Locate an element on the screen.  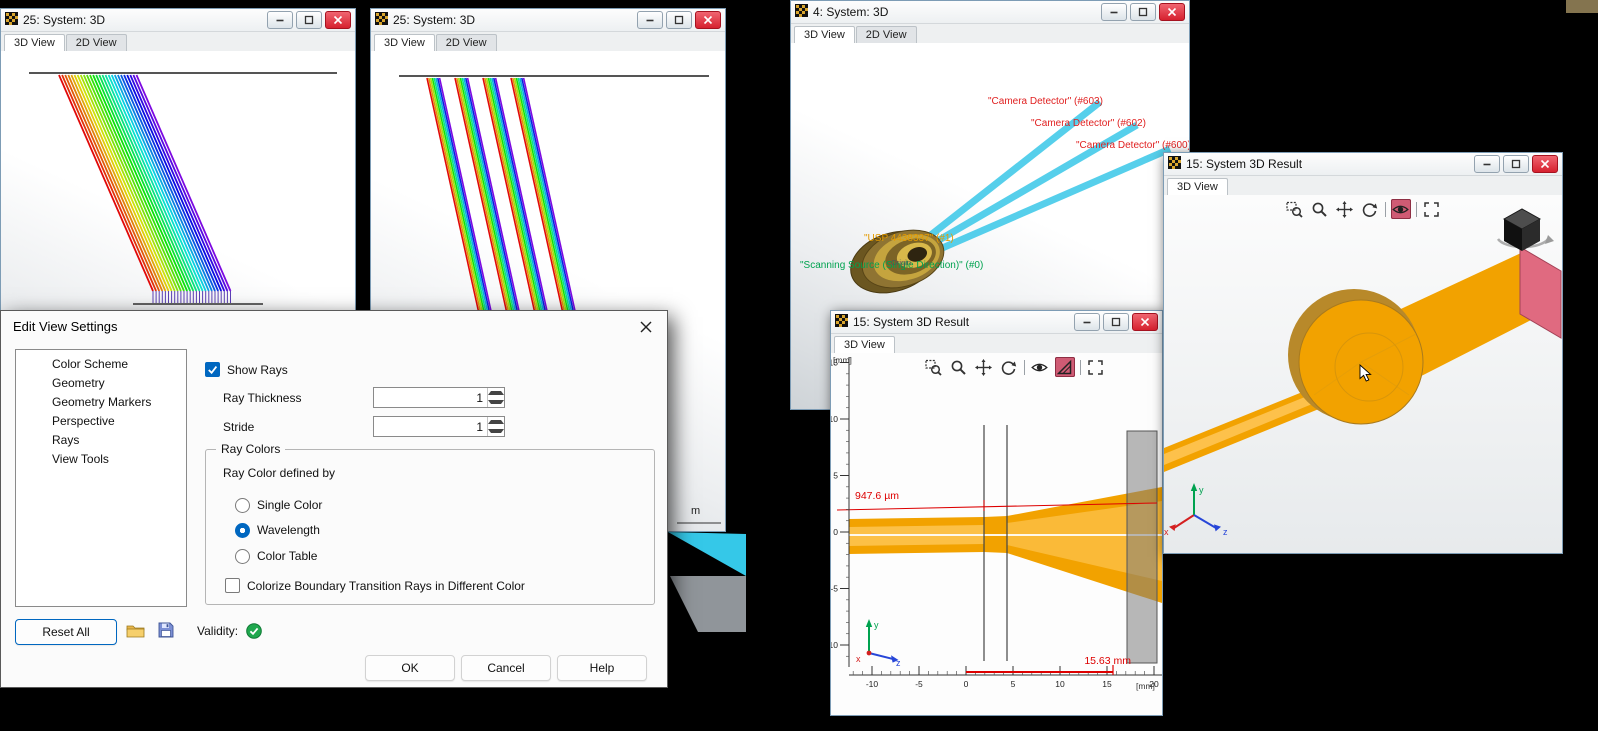
settings-category: Perspective is located at coordinates (101, 421).